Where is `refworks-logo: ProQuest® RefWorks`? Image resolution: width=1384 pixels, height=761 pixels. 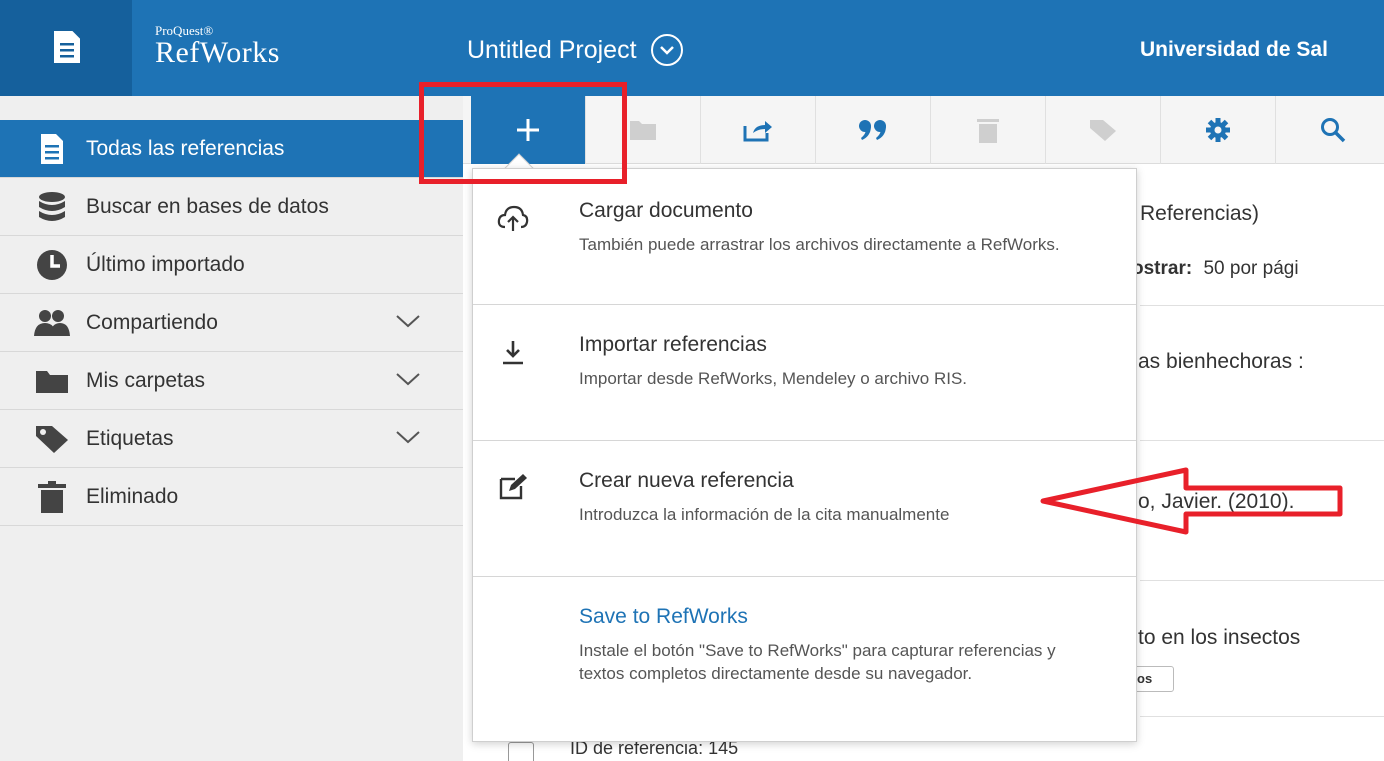
refworks-logo: ProQuest® RefWorks is located at coordinates (217, 46).